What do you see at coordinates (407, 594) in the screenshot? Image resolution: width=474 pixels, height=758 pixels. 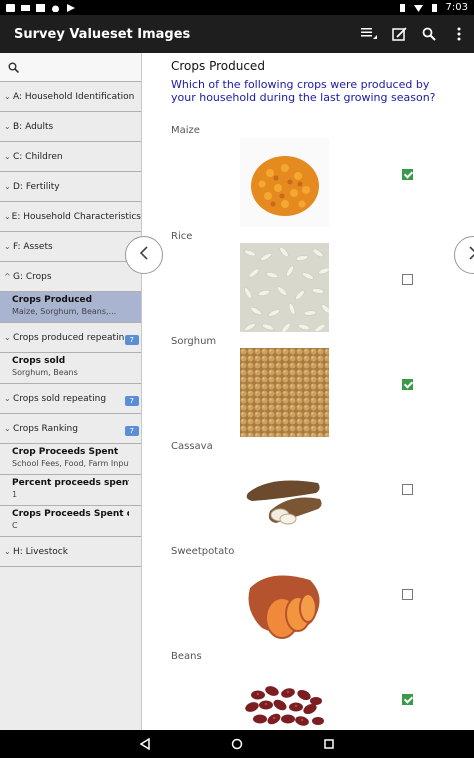 I see `crop-checkbox-sweetpotato` at bounding box center [407, 594].